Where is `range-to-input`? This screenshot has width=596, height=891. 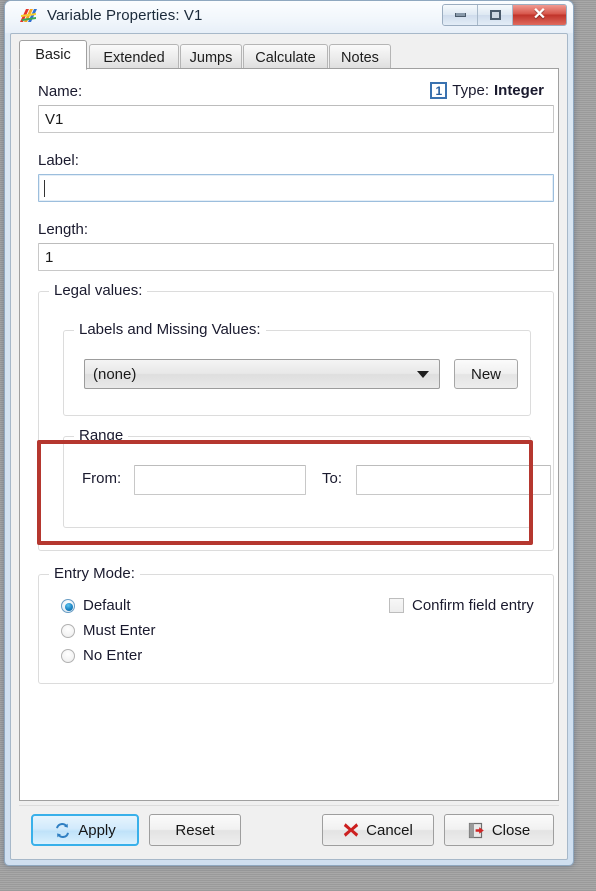 range-to-input is located at coordinates (453, 480).